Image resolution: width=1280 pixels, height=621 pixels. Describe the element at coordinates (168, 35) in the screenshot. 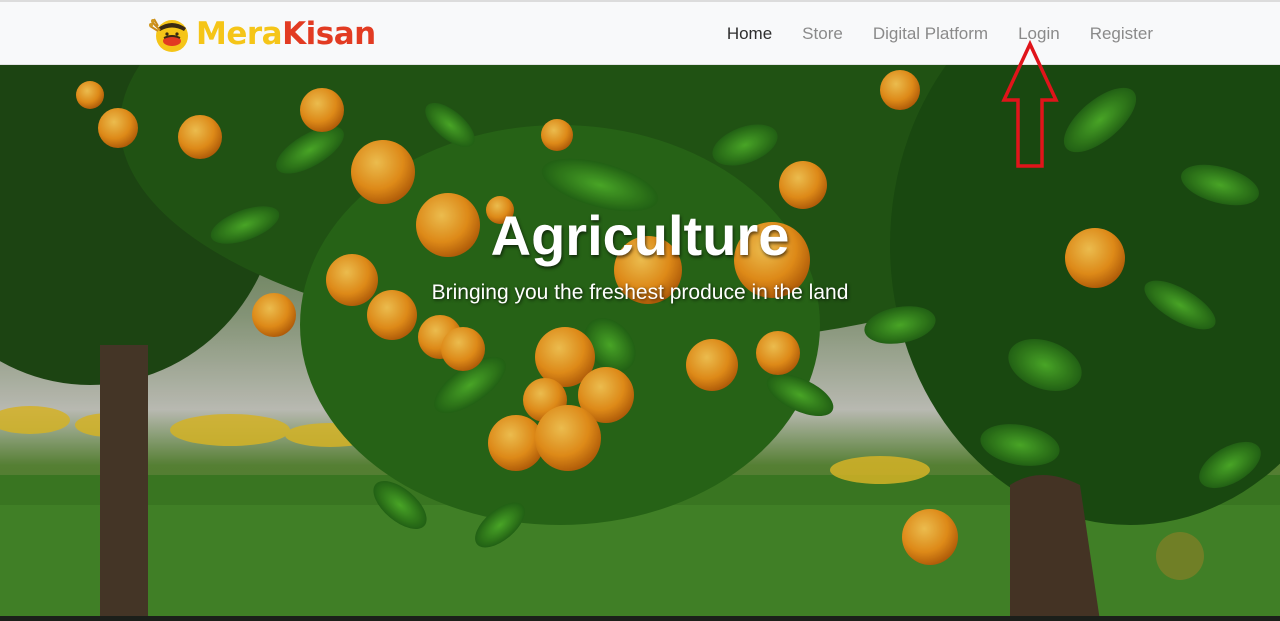

I see `farmer-logo-icon` at that location.